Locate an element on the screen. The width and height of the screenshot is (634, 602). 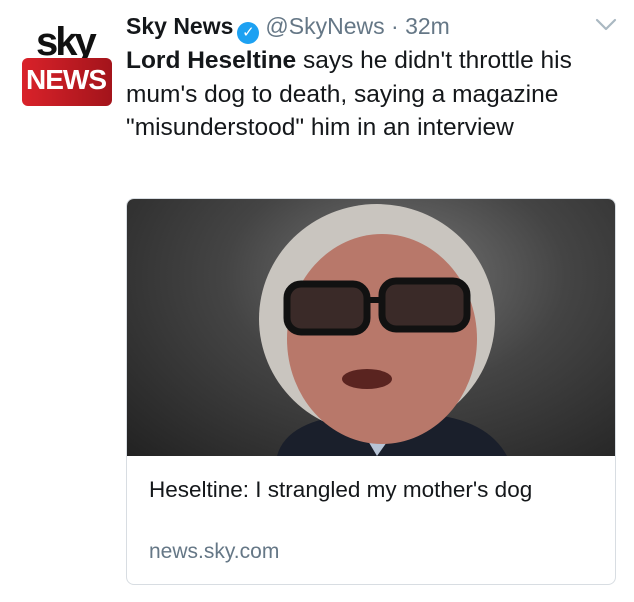
avatar-sky-news-logo: sky NEWS is located at coordinates (67, 64).